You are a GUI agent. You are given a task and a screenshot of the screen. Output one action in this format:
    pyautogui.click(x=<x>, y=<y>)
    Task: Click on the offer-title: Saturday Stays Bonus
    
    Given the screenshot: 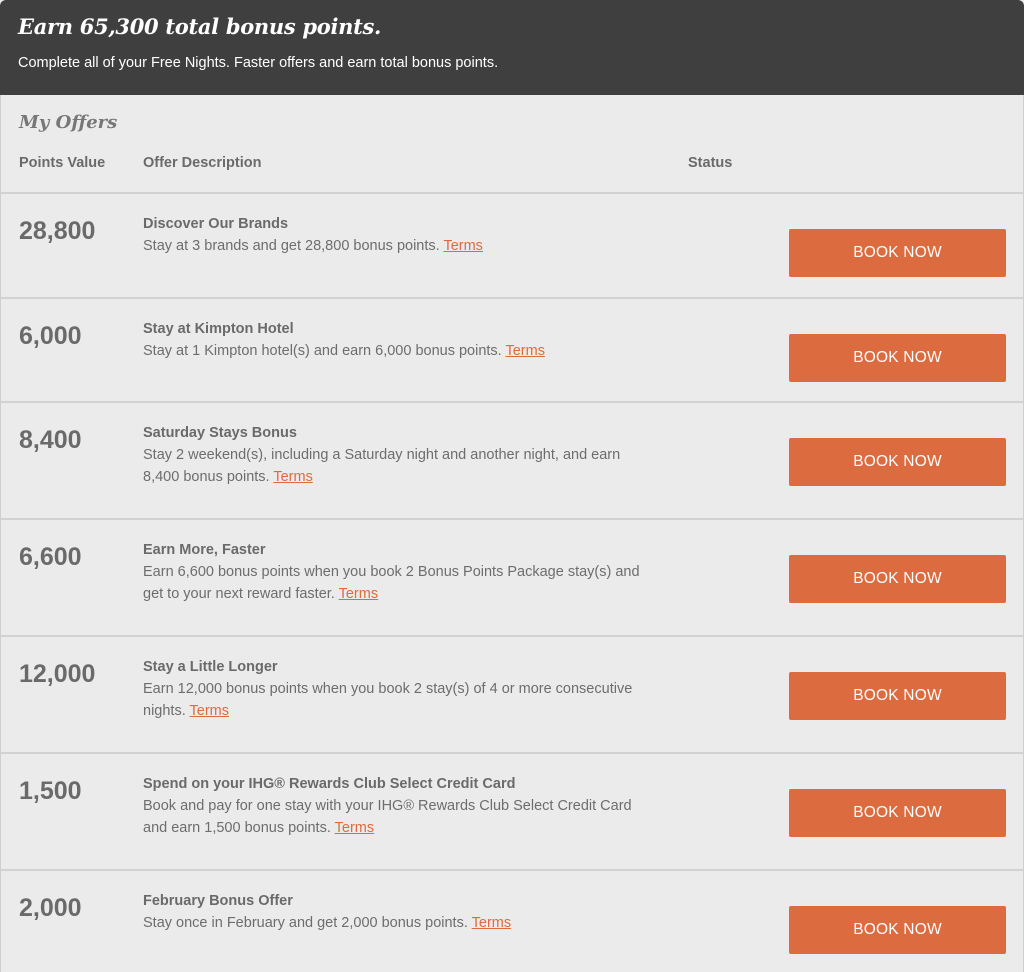 What is the action you would take?
    pyautogui.click(x=220, y=433)
    